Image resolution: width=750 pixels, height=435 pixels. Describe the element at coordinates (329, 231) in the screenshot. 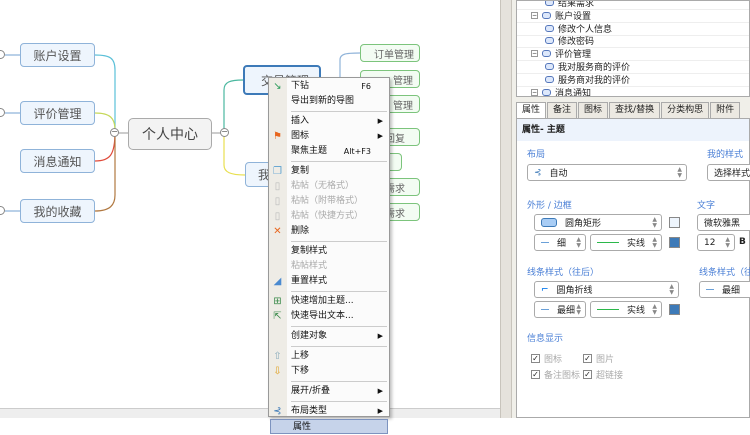

I see `menu-item: ✕ 删除` at that location.